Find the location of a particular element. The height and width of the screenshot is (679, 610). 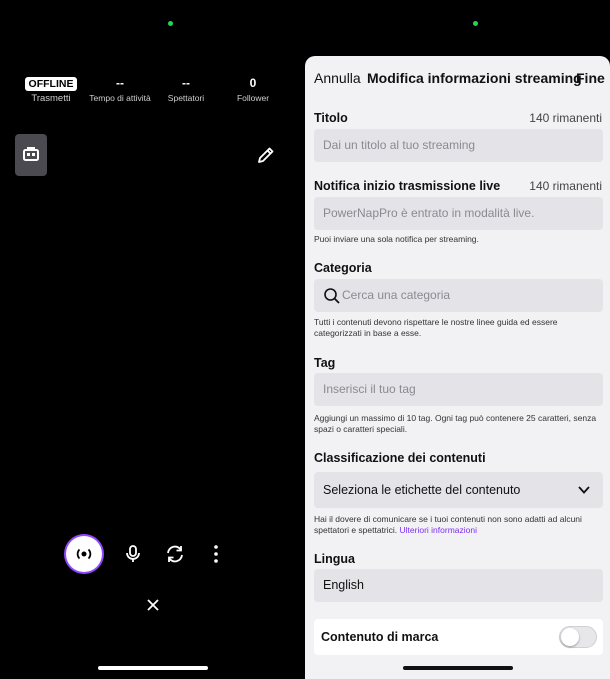

camera-flip-icon is located at coordinates (175, 554).